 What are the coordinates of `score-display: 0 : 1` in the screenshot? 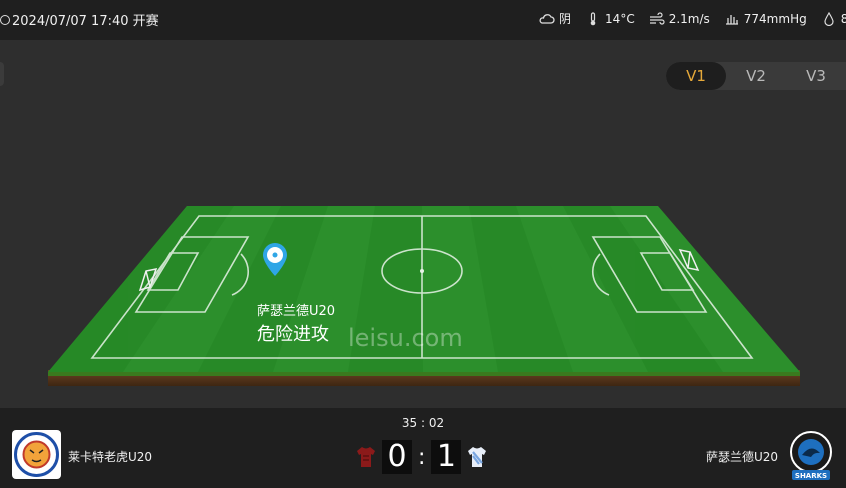 It's located at (421, 457).